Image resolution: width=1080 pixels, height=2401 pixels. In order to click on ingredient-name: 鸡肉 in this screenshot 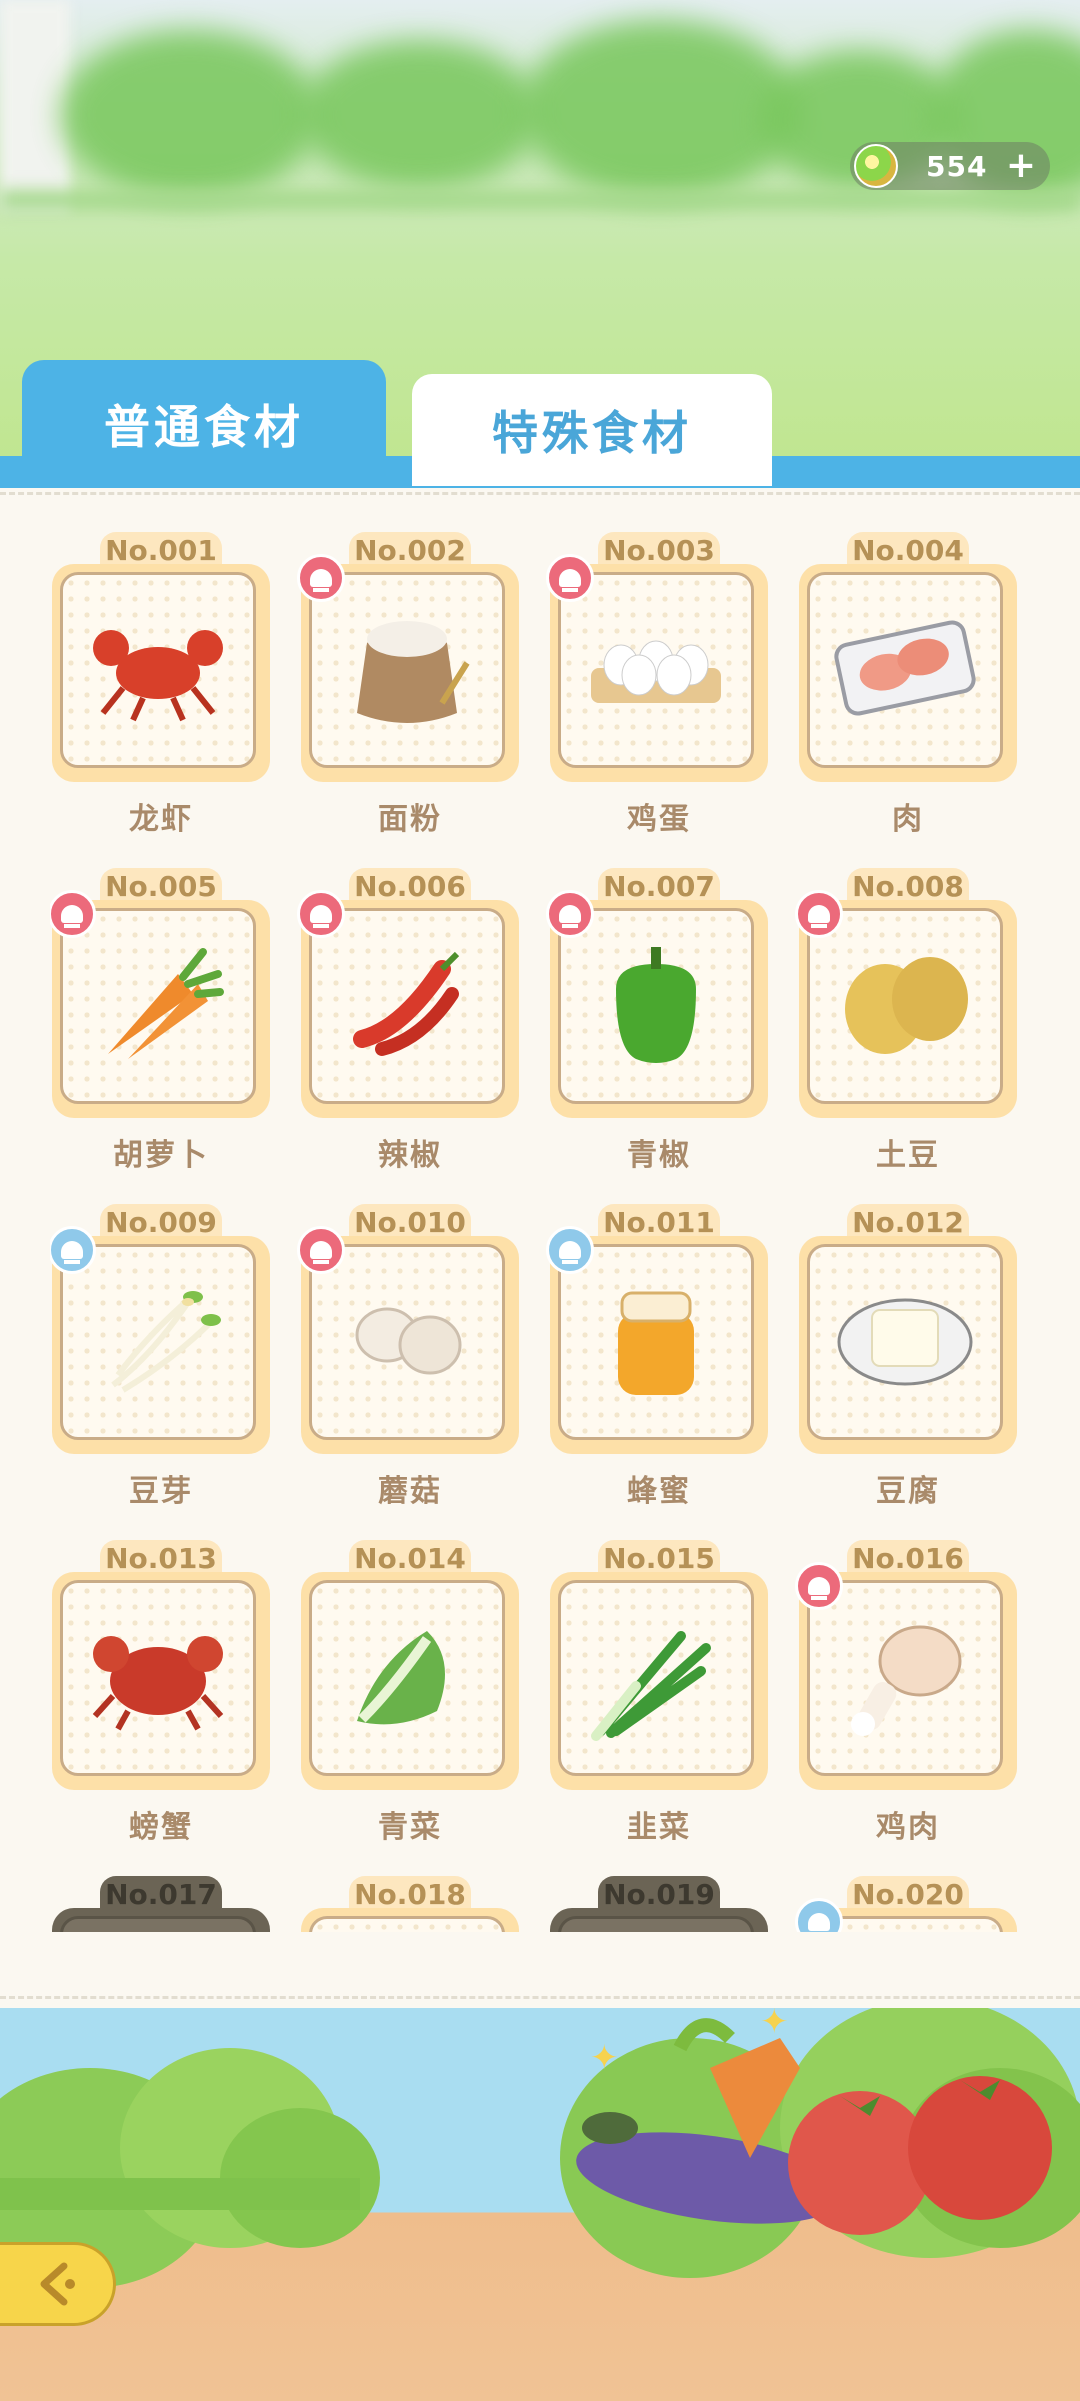, I will do `click(908, 1827)`.